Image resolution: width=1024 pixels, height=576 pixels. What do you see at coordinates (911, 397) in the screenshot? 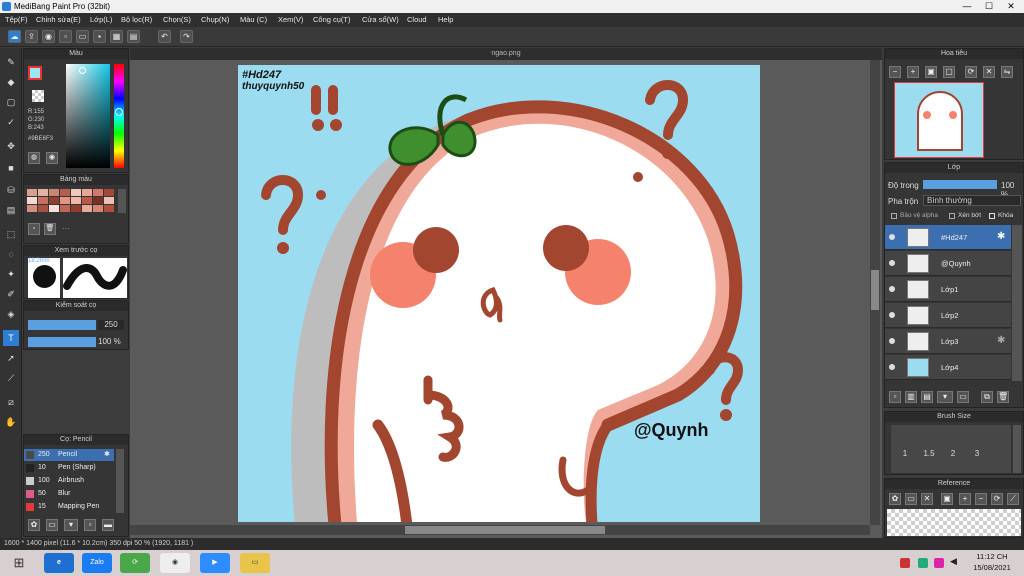
I see `new-halftone-layer-icon: ▥` at bounding box center [911, 397].